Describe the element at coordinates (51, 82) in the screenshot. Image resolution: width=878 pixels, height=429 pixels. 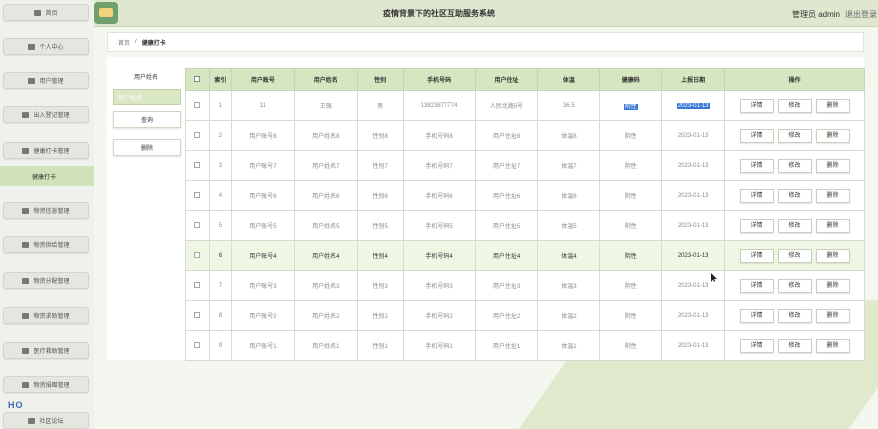
I see `sidebar-item-label: 用户管理` at that location.